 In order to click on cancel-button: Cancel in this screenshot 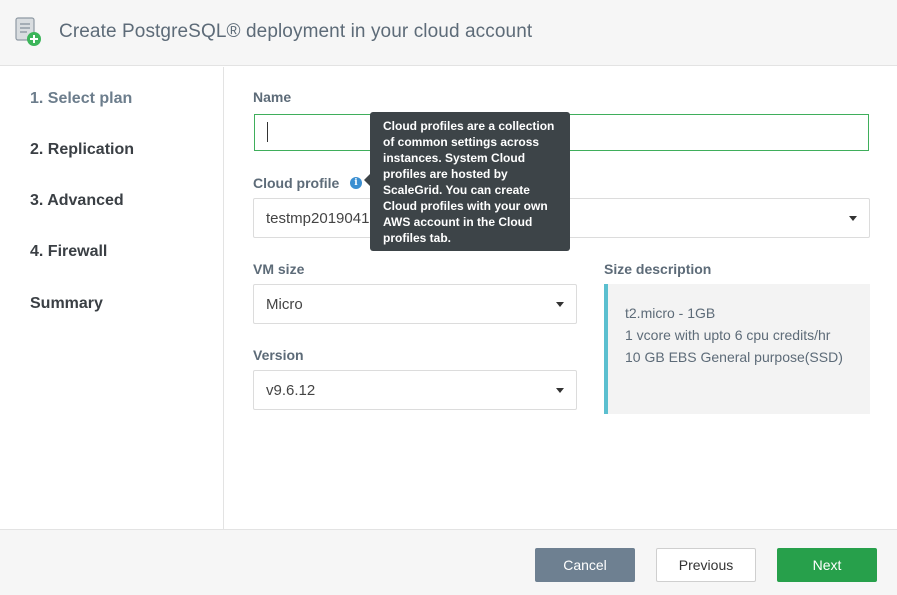, I will do `click(585, 565)`.